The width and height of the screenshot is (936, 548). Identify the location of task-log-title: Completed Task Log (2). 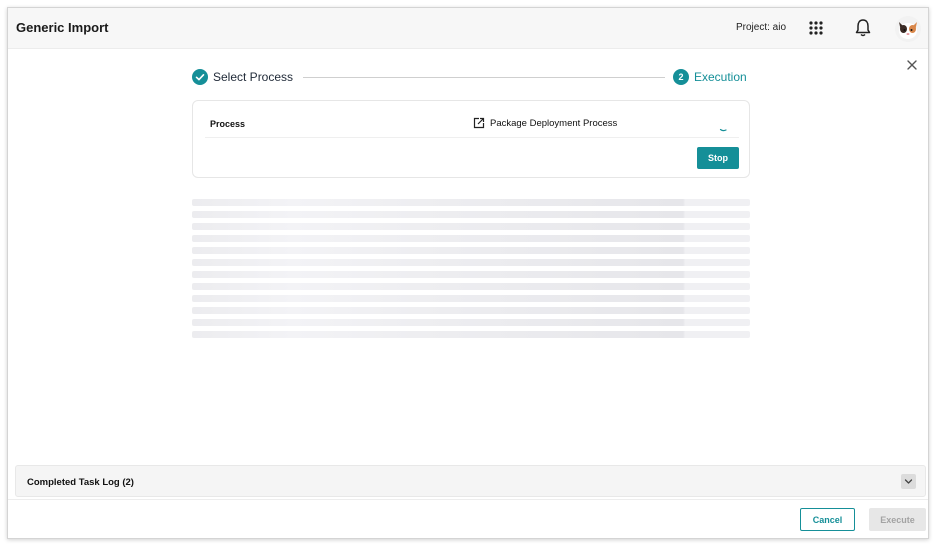
(80, 482).